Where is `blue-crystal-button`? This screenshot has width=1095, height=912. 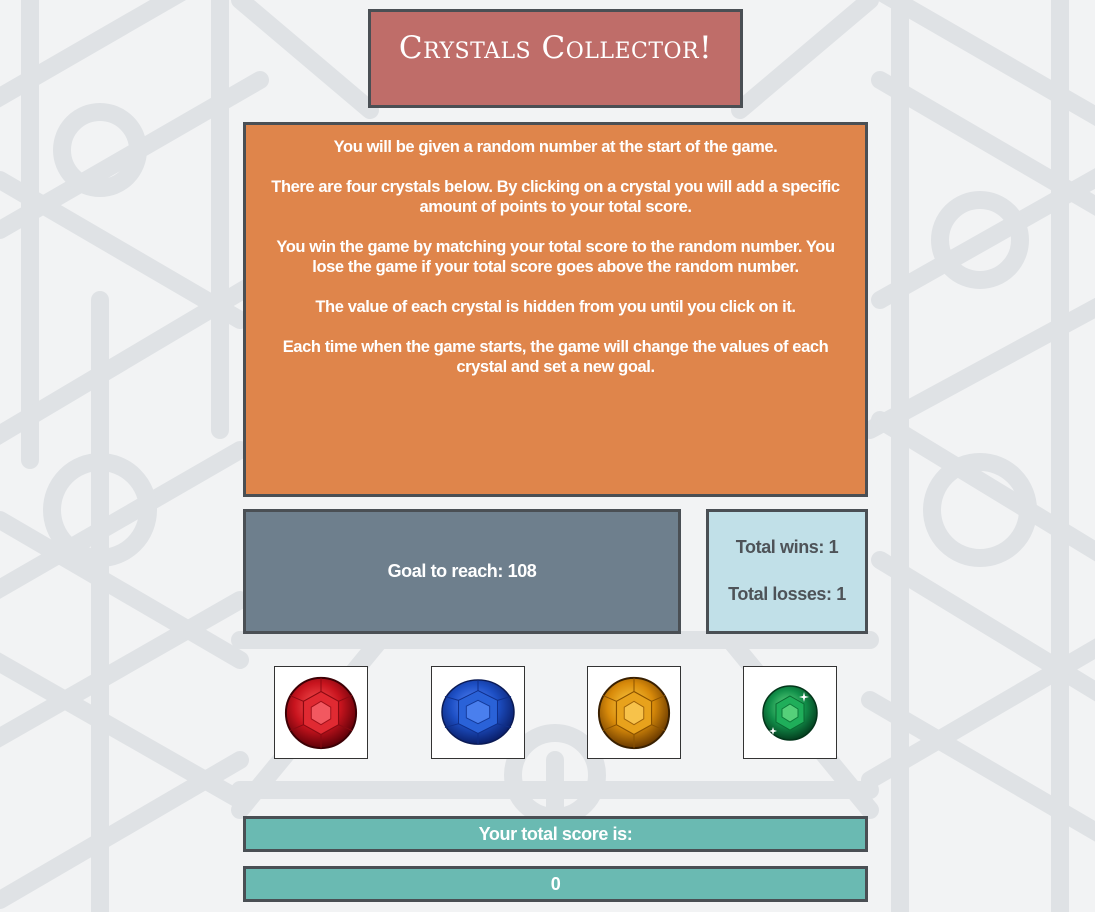
blue-crystal-button is located at coordinates (478, 712).